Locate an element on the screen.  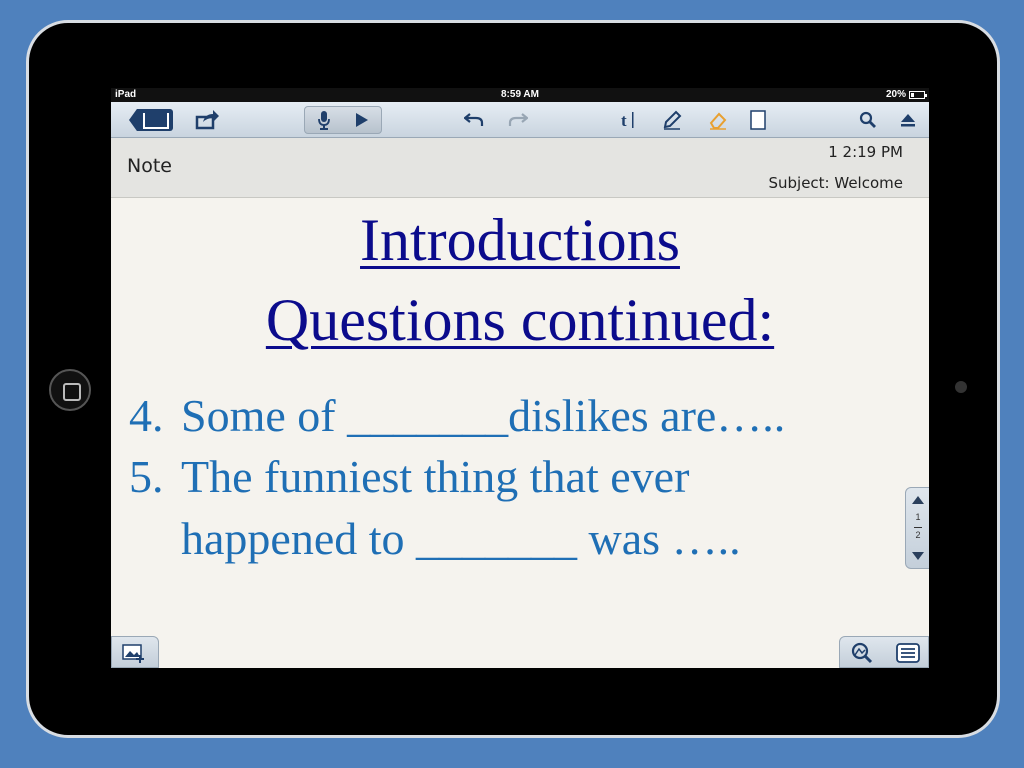
menu-icon is located at coordinates (908, 655).